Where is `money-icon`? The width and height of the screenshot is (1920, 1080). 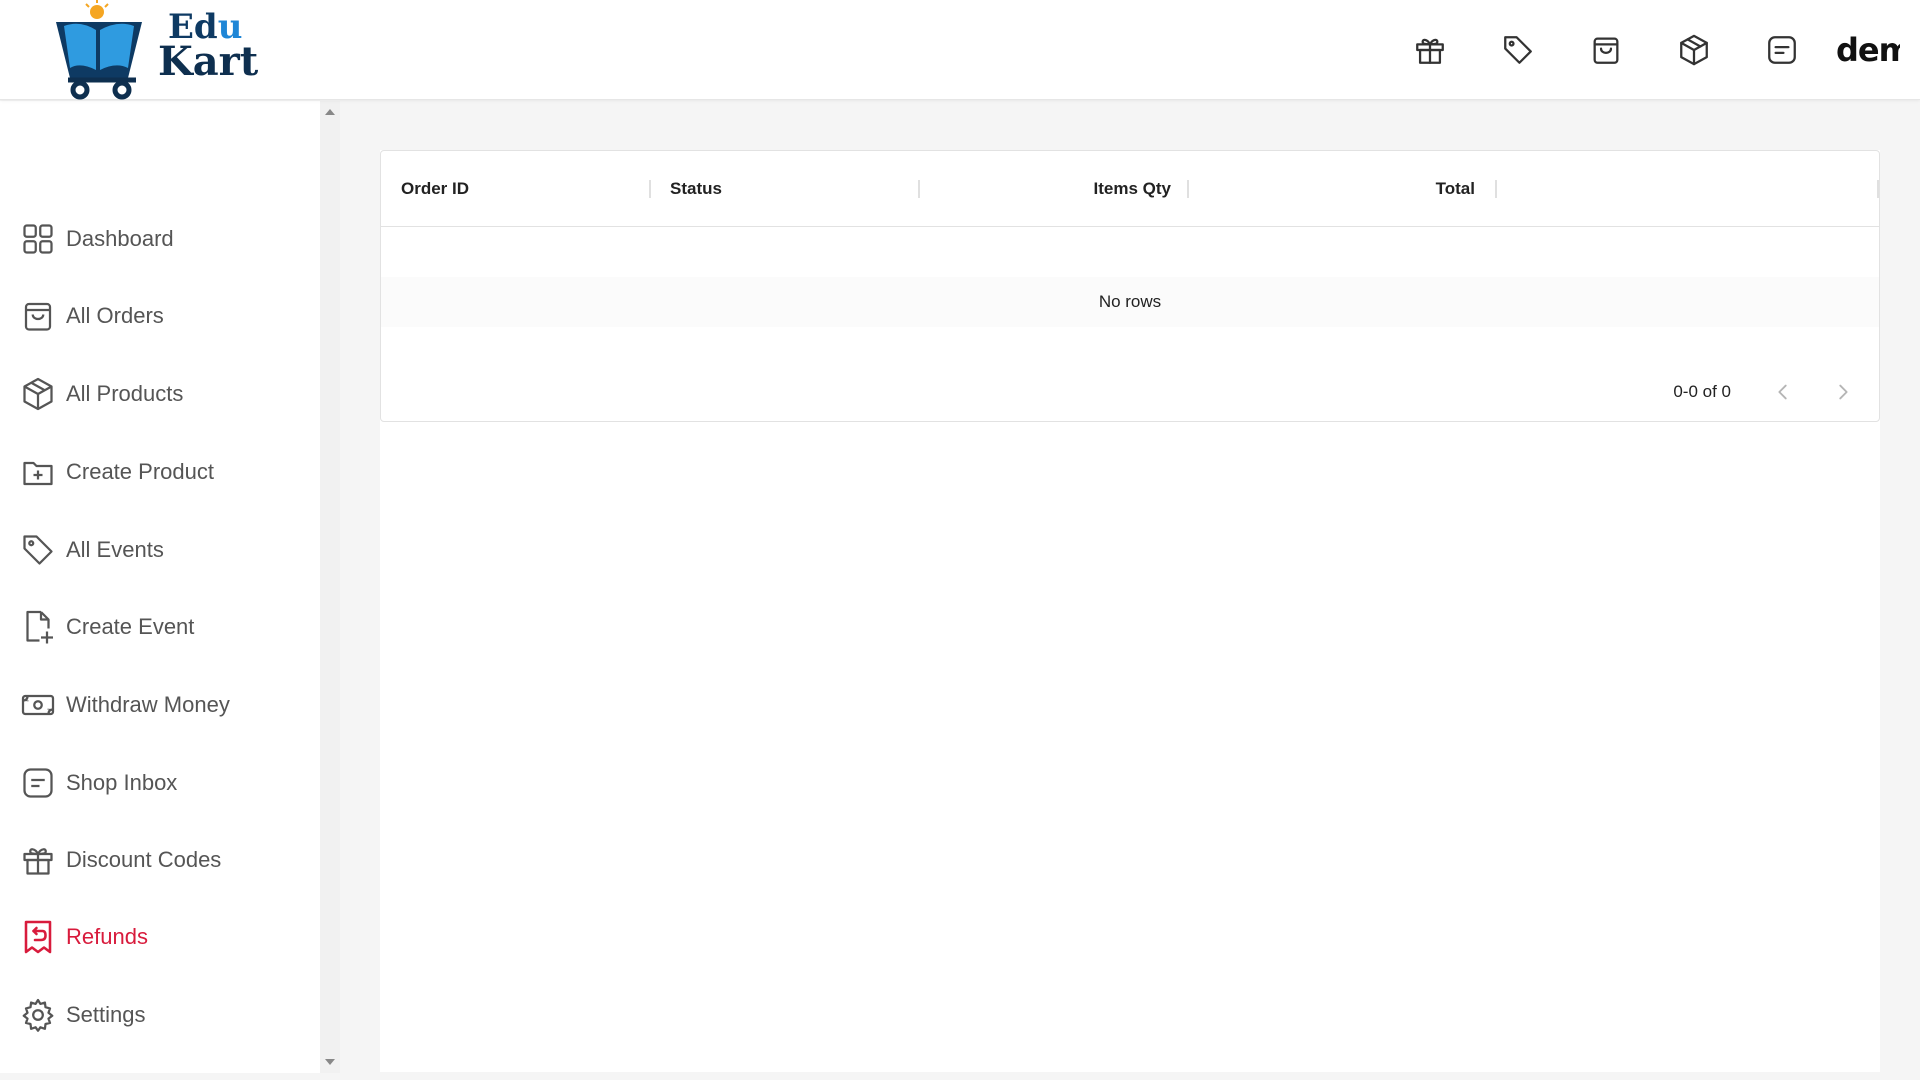
money-icon is located at coordinates (38, 705).